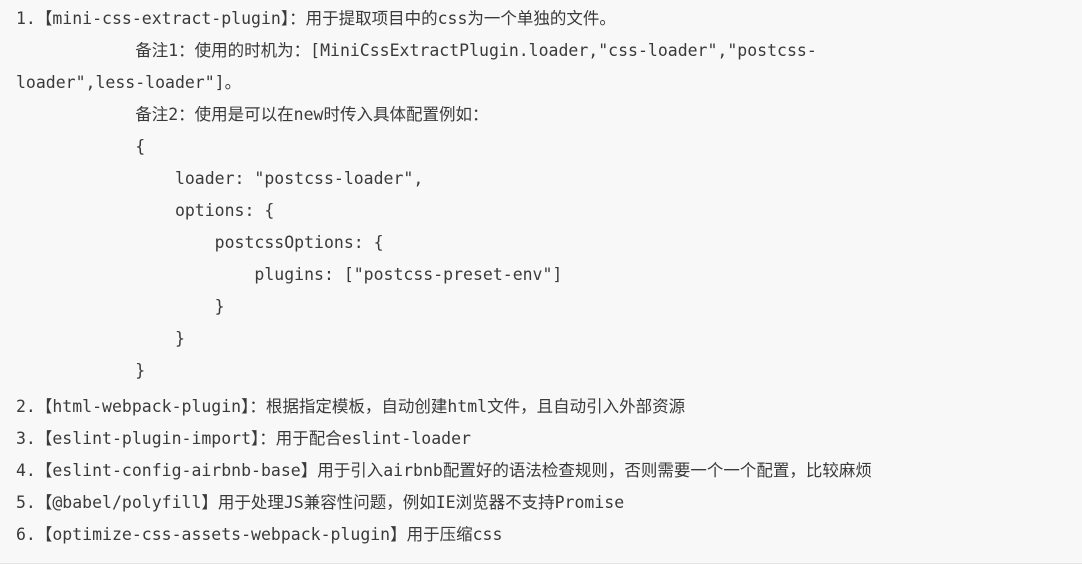 This screenshot has width=1082, height=564. What do you see at coordinates (145, 210) in the screenshot?
I see `code-line: options: {` at bounding box center [145, 210].